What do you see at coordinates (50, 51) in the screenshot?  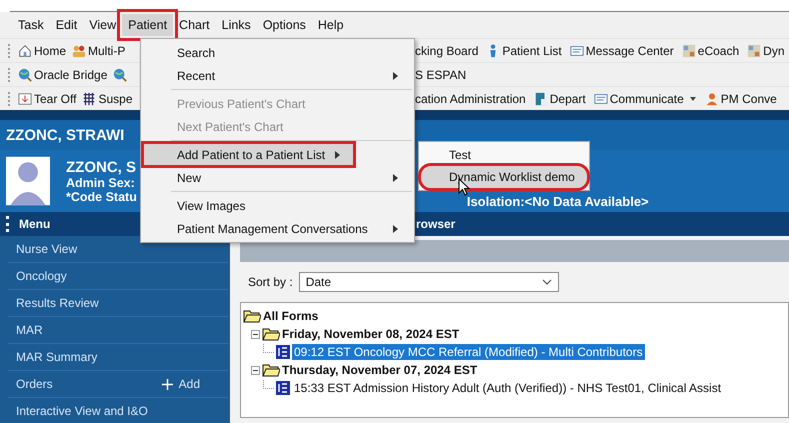 I see `toolbar-button-label: Home` at bounding box center [50, 51].